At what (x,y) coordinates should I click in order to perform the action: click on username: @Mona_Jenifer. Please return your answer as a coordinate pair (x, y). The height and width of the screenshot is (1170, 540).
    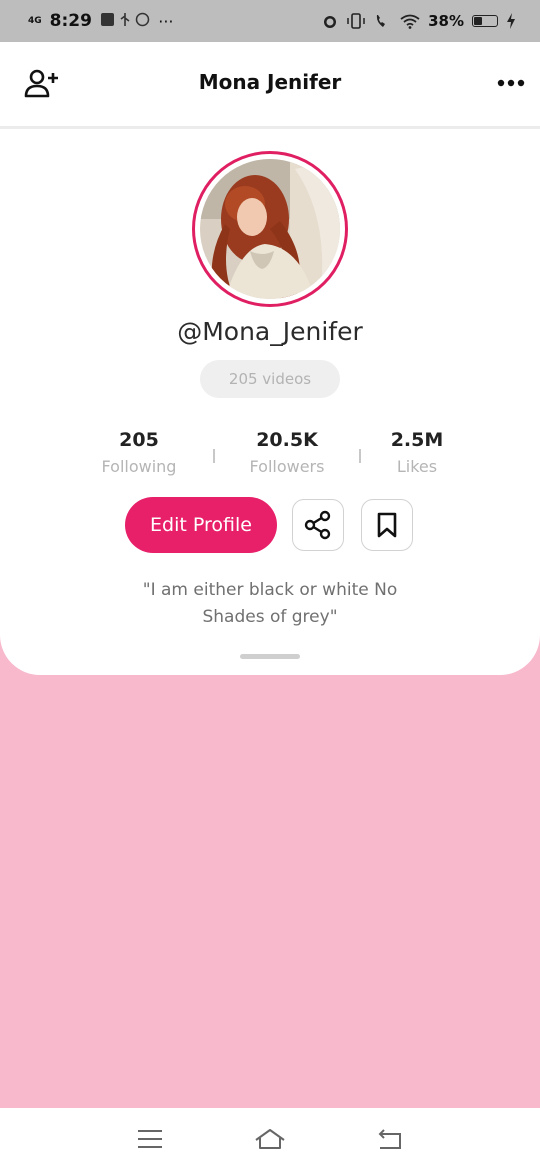
    Looking at the image, I should click on (270, 331).